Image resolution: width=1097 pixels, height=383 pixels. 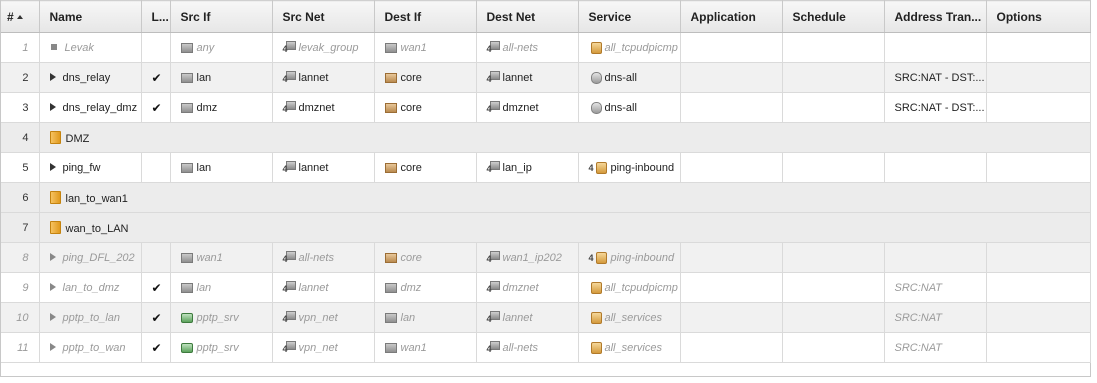 What do you see at coordinates (565, 137) in the screenshot?
I see `folder-name-cell: DMZ` at bounding box center [565, 137].